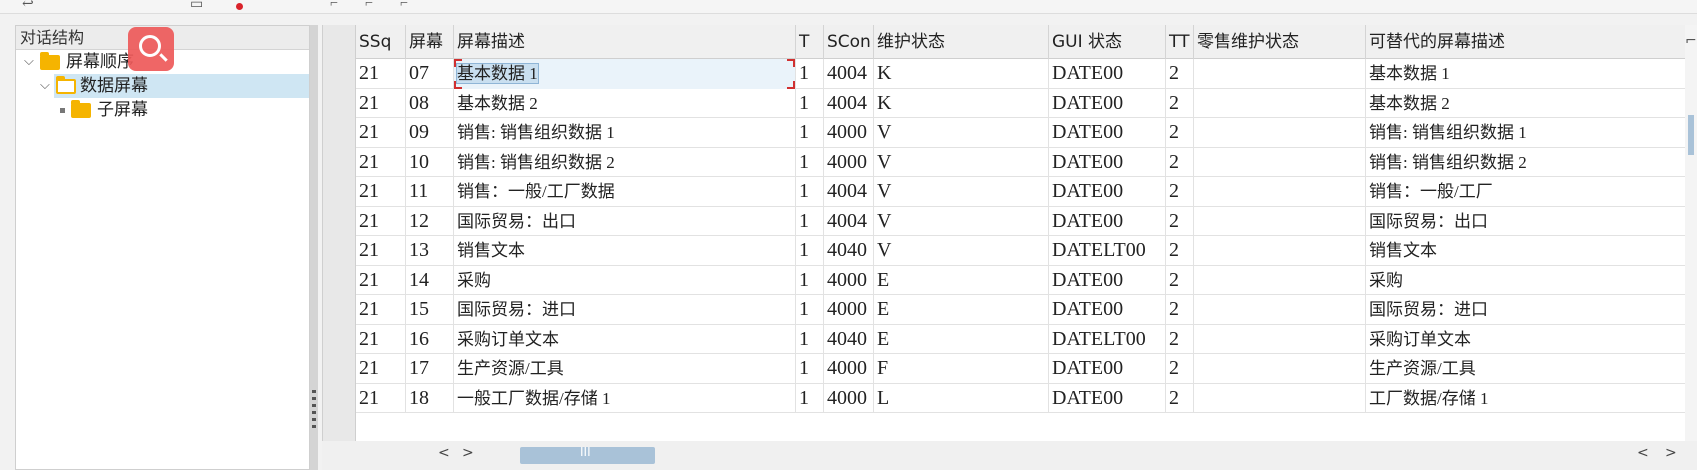 Image resolution: width=1697 pixels, height=470 pixels. What do you see at coordinates (625, 339) in the screenshot?
I see `table-cell: 采购订单文本` at bounding box center [625, 339].